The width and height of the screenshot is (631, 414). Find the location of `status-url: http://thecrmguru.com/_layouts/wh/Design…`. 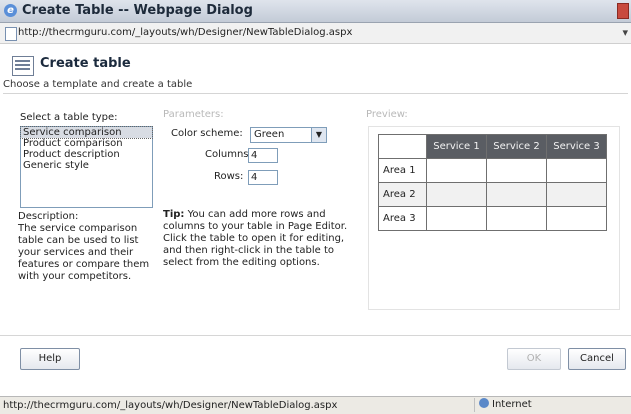

status-url: http://thecrmguru.com/_layouts/wh/Design… is located at coordinates (170, 405).